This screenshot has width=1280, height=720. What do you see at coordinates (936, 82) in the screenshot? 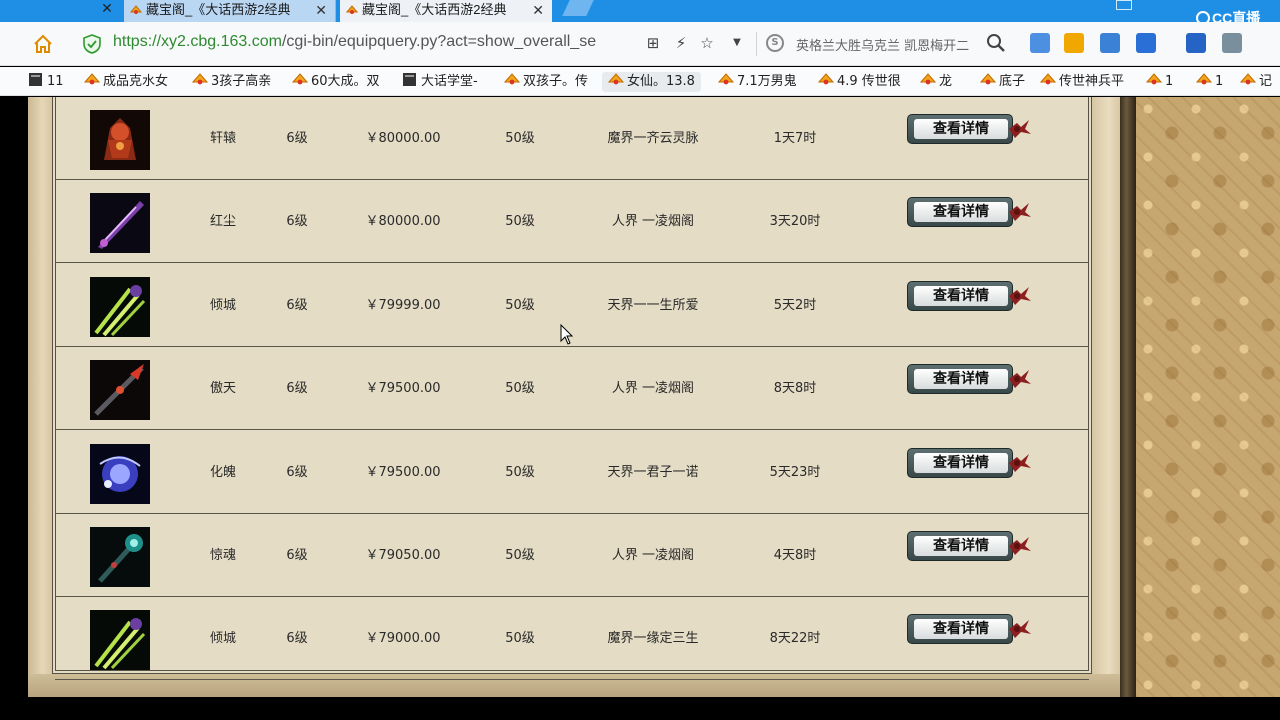
I see `bookmark-item: 龙` at bounding box center [936, 82].